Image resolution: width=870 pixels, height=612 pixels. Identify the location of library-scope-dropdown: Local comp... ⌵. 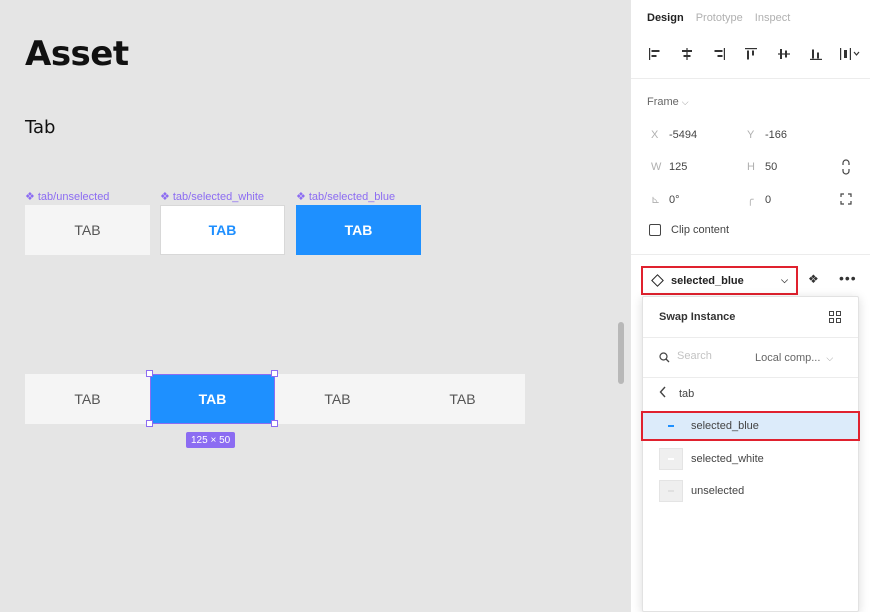
(794, 358).